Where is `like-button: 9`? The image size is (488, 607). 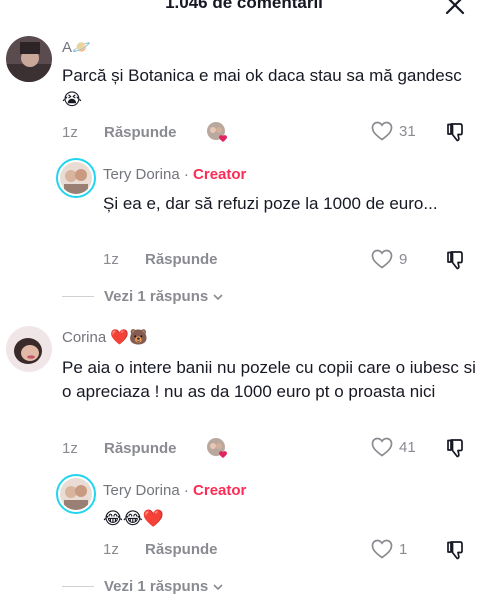
like-button: 9 is located at coordinates (389, 259).